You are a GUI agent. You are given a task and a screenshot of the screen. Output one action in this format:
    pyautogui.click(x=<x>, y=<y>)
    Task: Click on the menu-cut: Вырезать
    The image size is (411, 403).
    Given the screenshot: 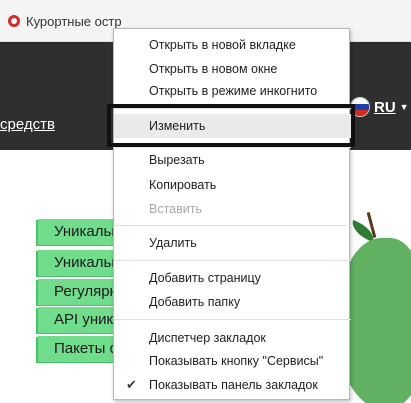 What is the action you would take?
    pyautogui.click(x=232, y=160)
    